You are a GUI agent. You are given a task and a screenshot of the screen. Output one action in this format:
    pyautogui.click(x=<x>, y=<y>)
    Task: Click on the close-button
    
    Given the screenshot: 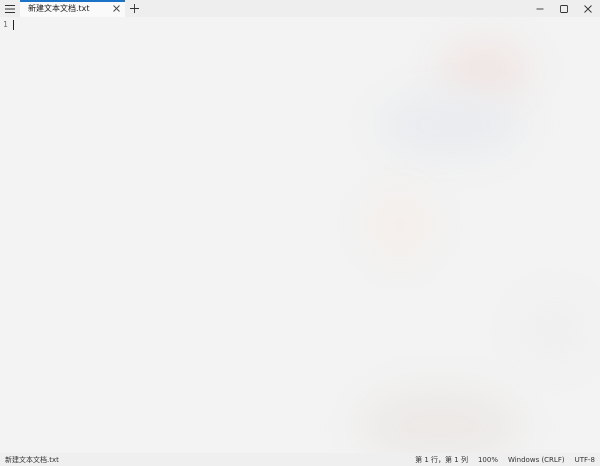 What is the action you would take?
    pyautogui.click(x=588, y=8)
    